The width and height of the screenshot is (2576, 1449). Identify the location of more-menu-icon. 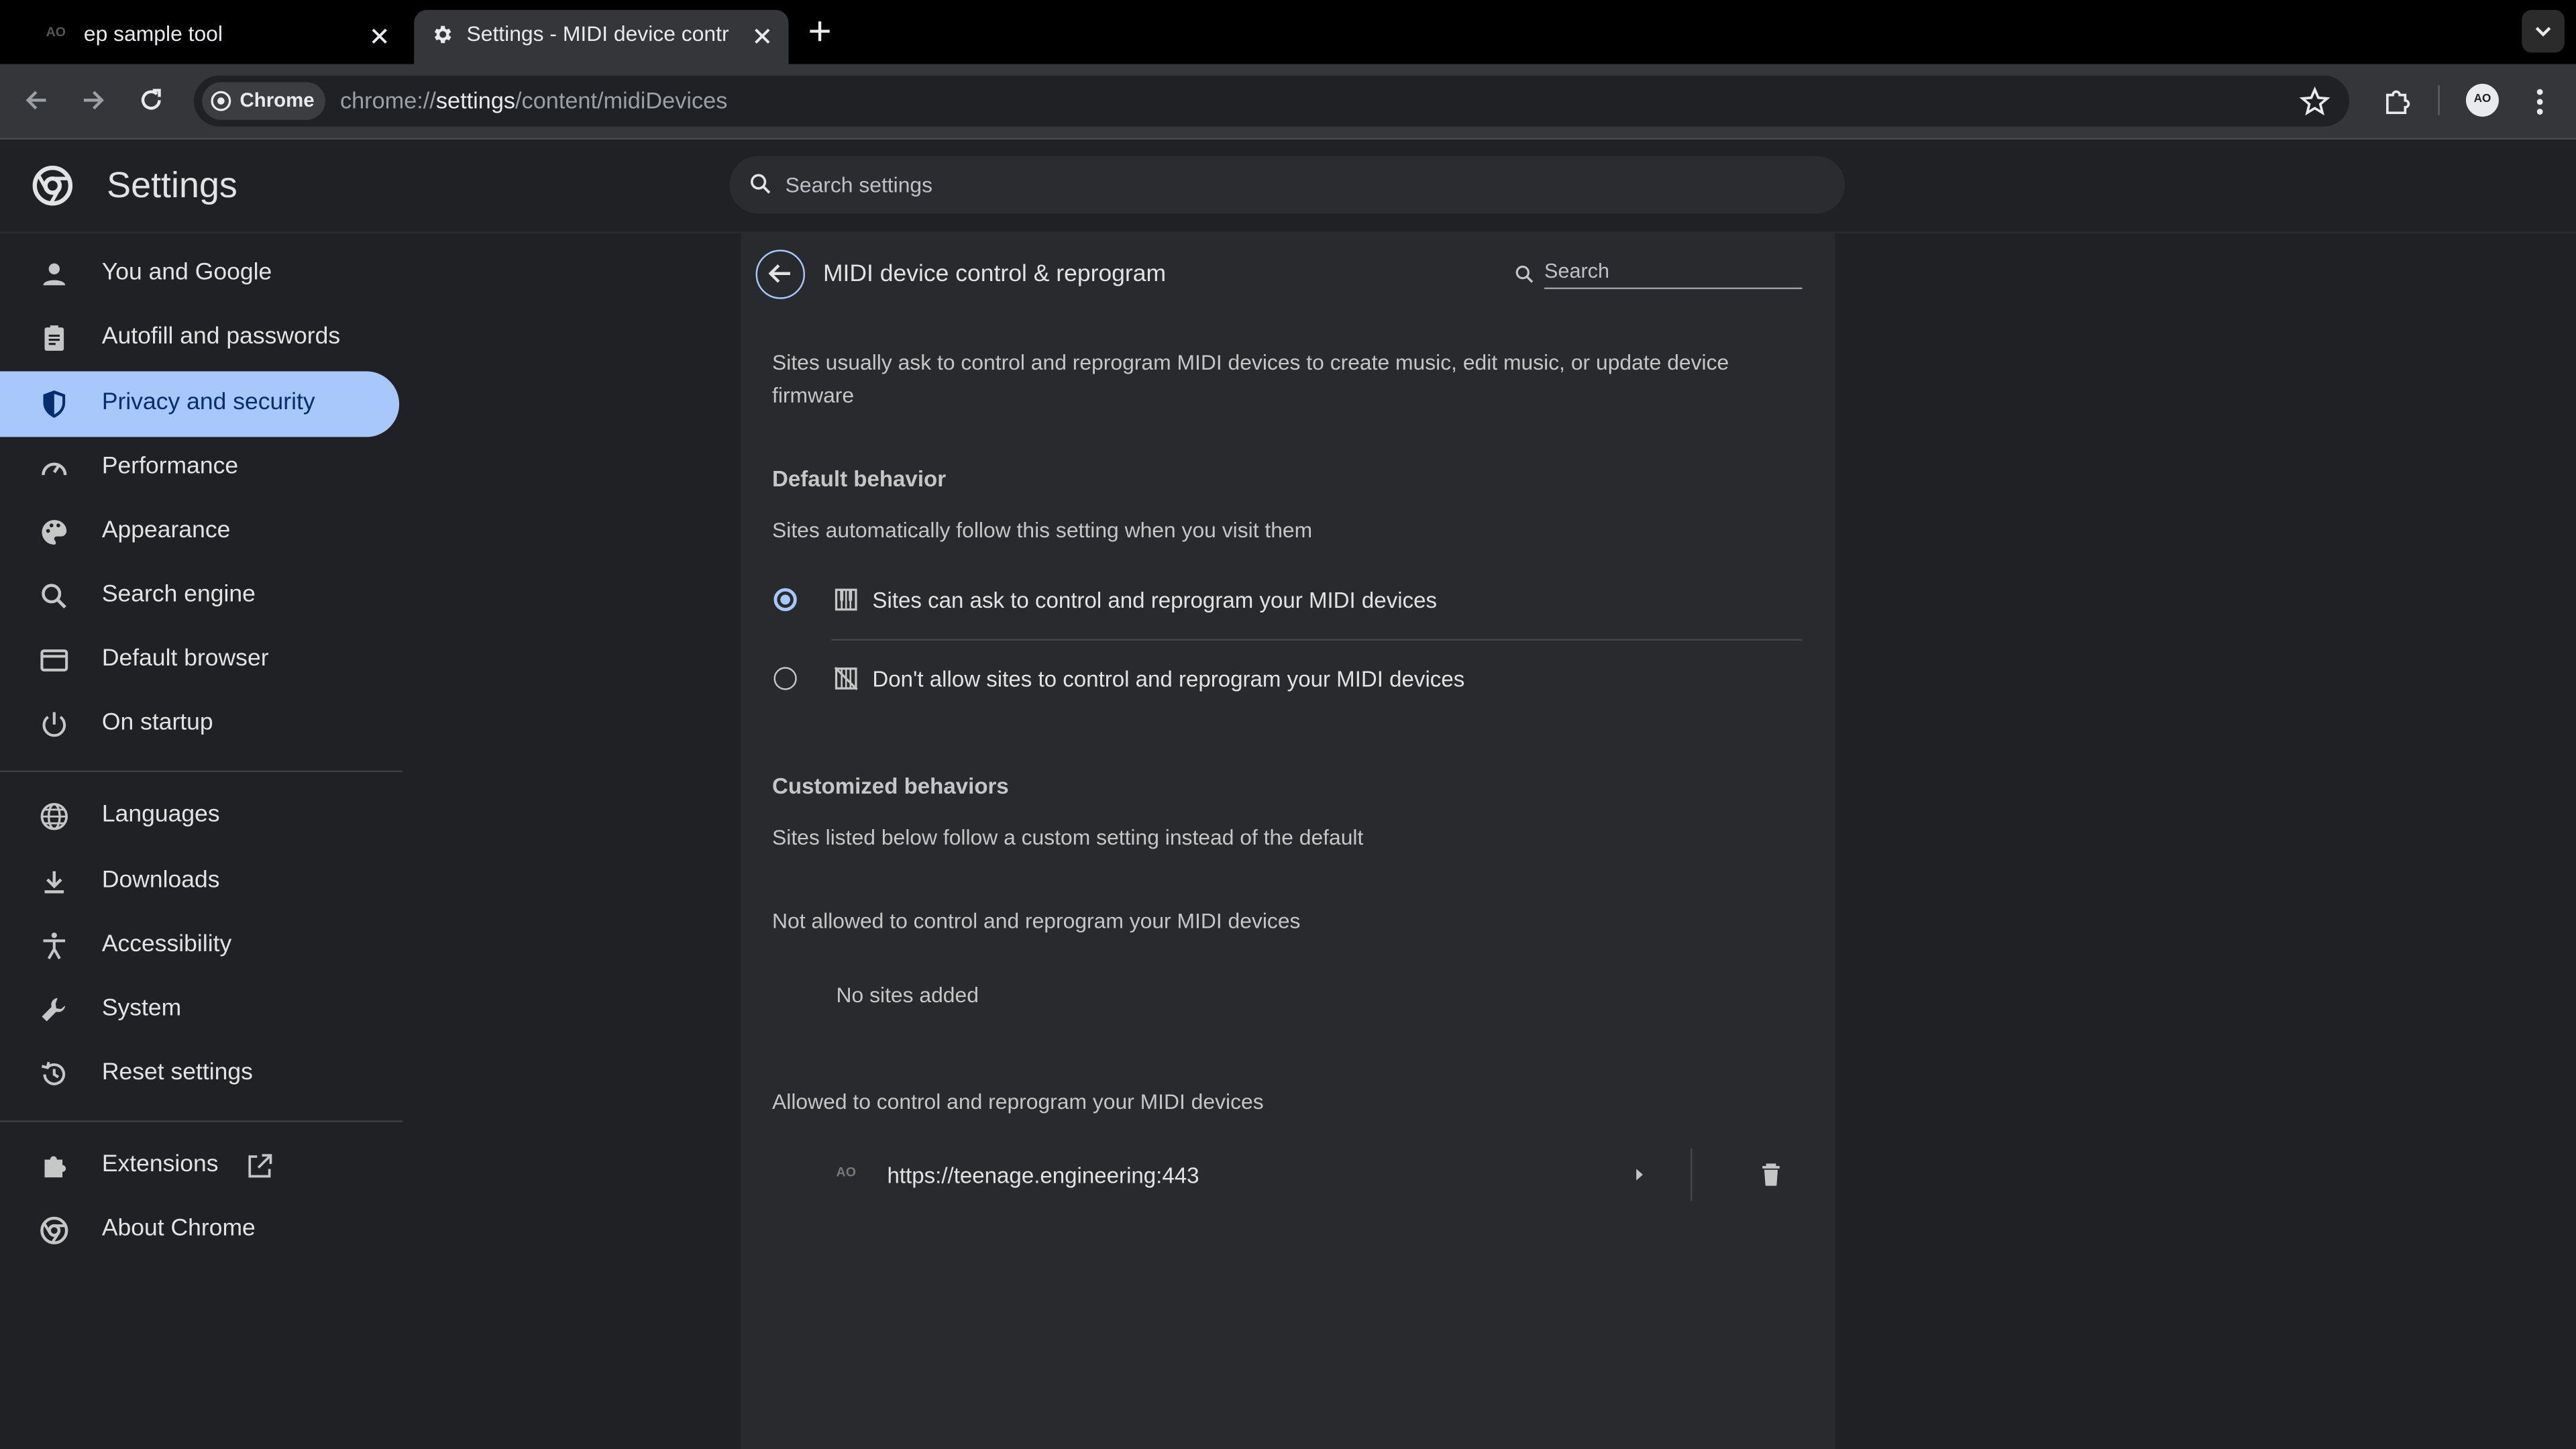
(2539, 101).